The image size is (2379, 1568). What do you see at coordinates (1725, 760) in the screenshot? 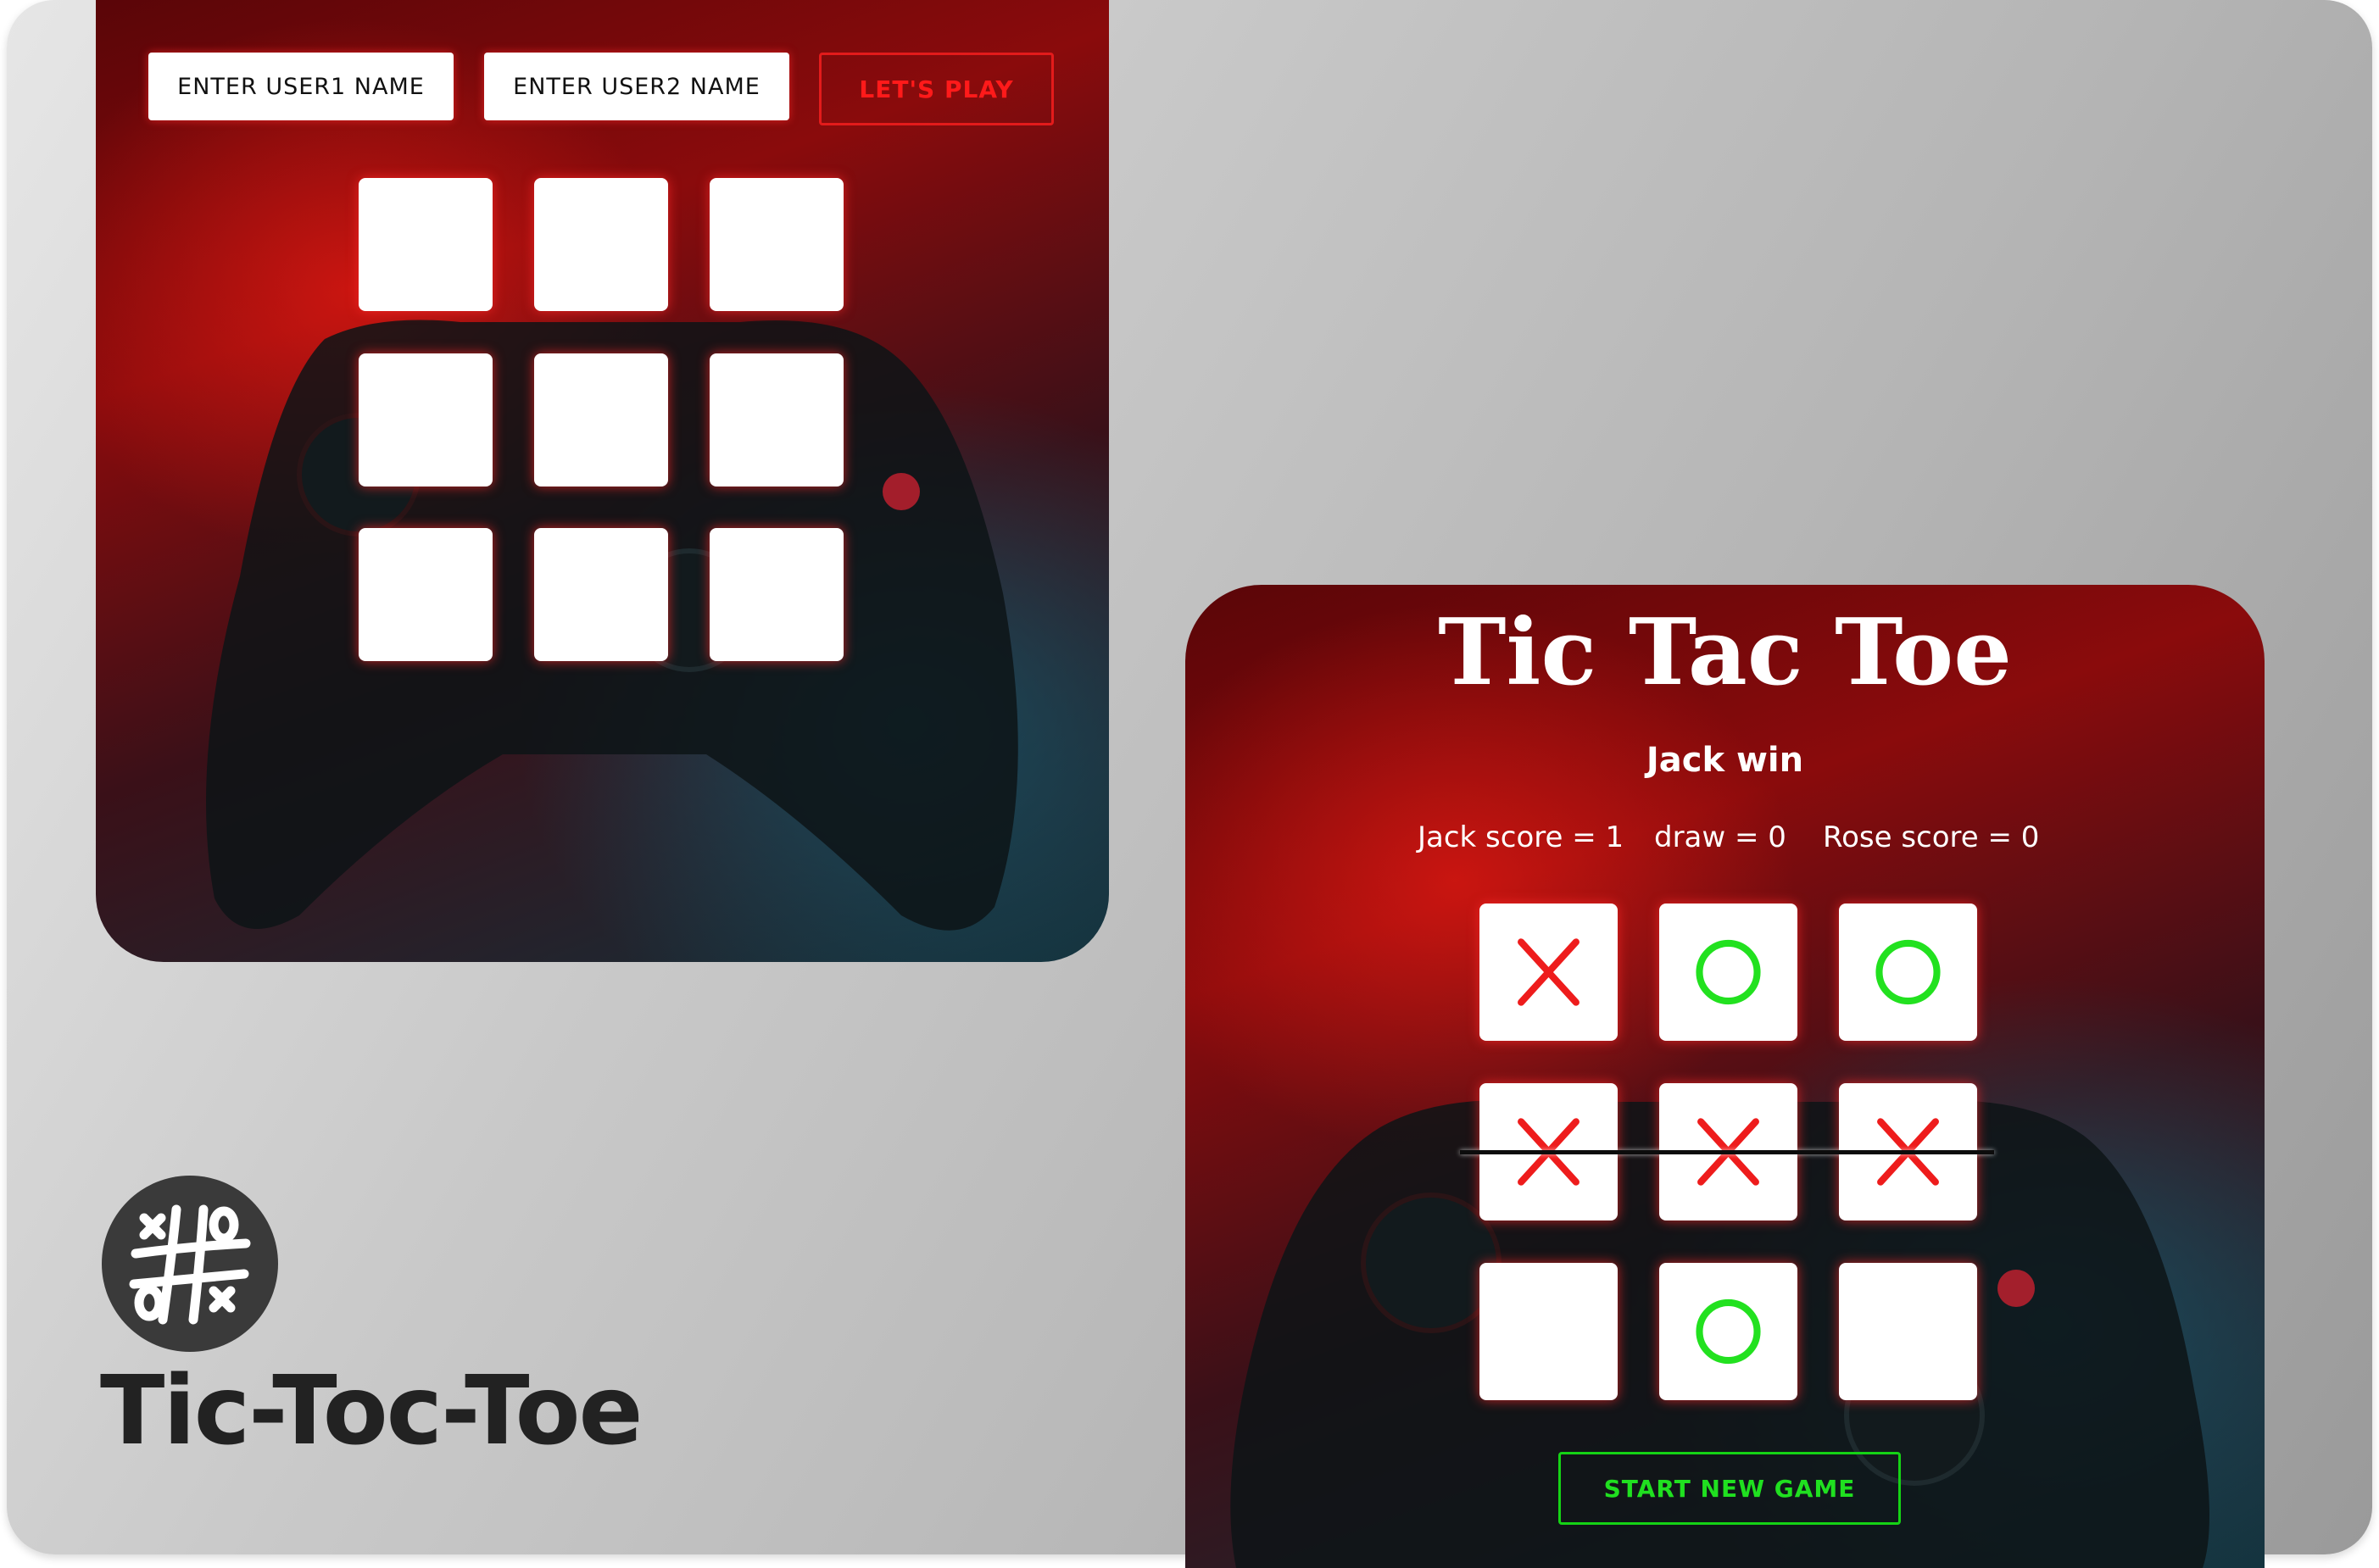
I see `game-status: Jack win` at bounding box center [1725, 760].